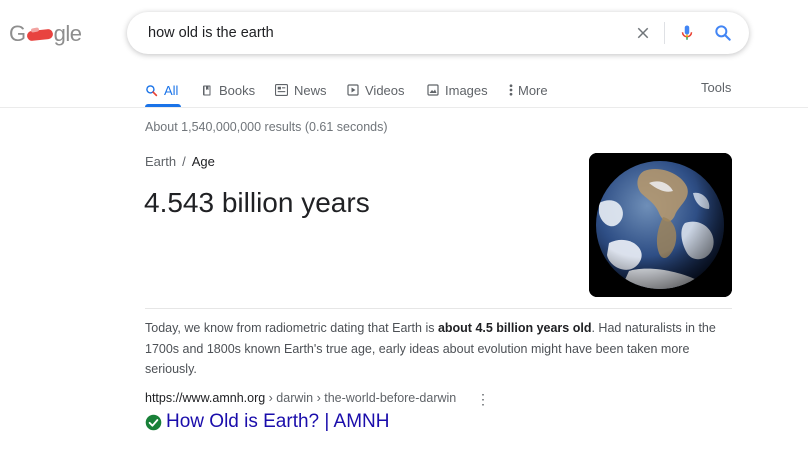 The image size is (808, 458). What do you see at coordinates (237, 90) in the screenshot?
I see `tab-label: Books` at bounding box center [237, 90].